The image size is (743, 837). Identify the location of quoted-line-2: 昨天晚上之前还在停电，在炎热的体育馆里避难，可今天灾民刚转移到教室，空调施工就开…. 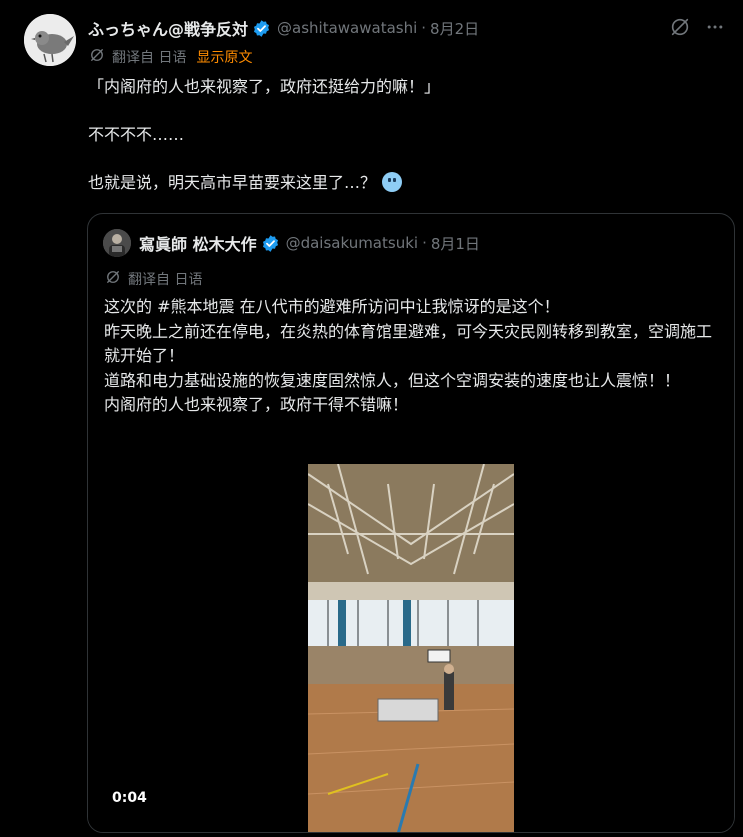
(408, 343).